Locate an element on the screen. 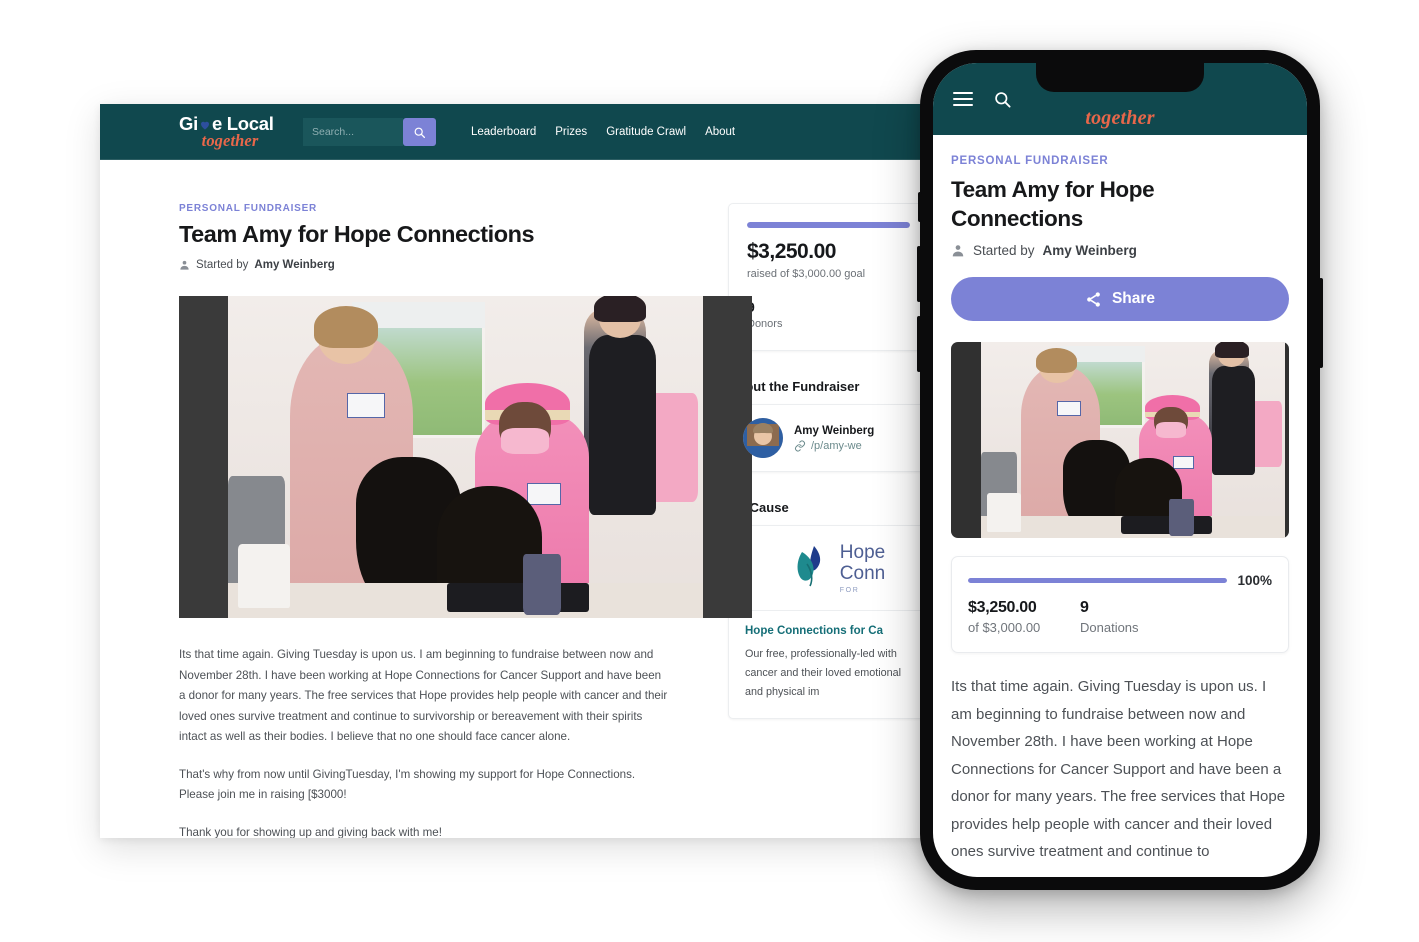 This screenshot has height=942, width=1419. mobile-raised-column: $3,250.00 of $3,000.00 is located at coordinates (1024, 617).